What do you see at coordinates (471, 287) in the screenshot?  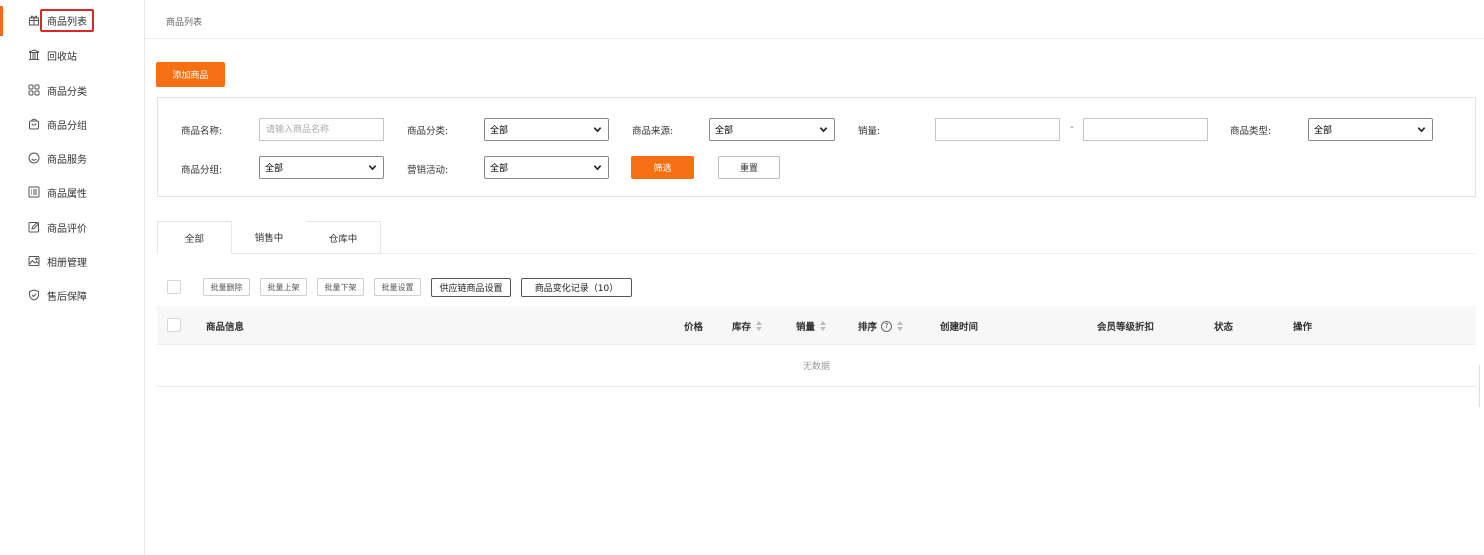 I see `supply-chain-settings-button: 供应链商品设置` at bounding box center [471, 287].